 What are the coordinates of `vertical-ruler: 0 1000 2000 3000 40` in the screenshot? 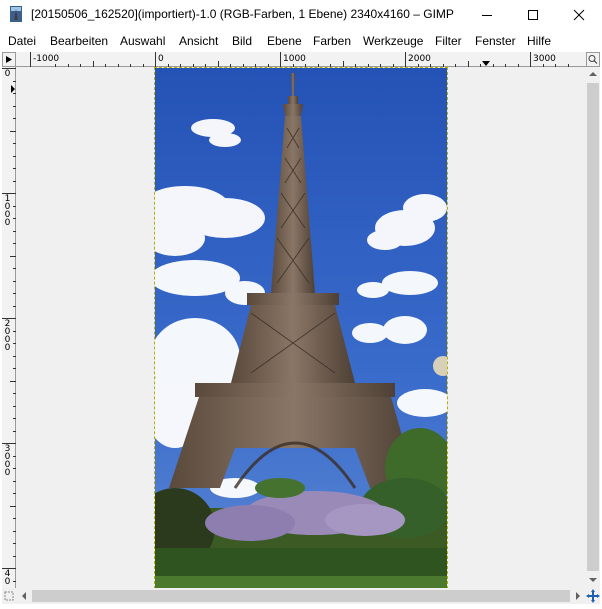 It's located at (9, 327).